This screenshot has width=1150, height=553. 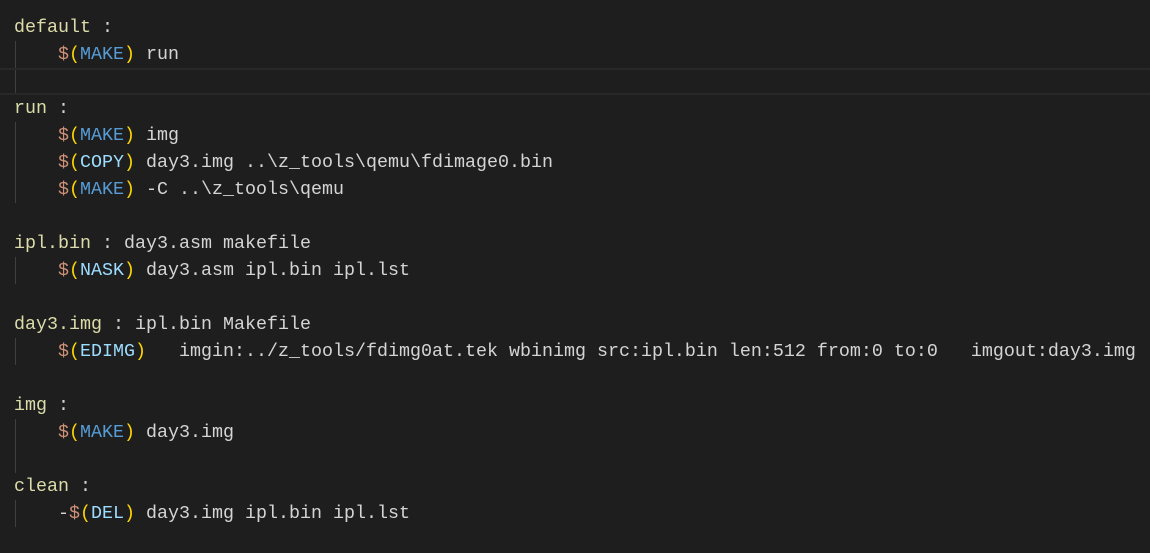 What do you see at coordinates (52, 243) in the screenshot?
I see `token-target: ipl.bin` at bounding box center [52, 243].